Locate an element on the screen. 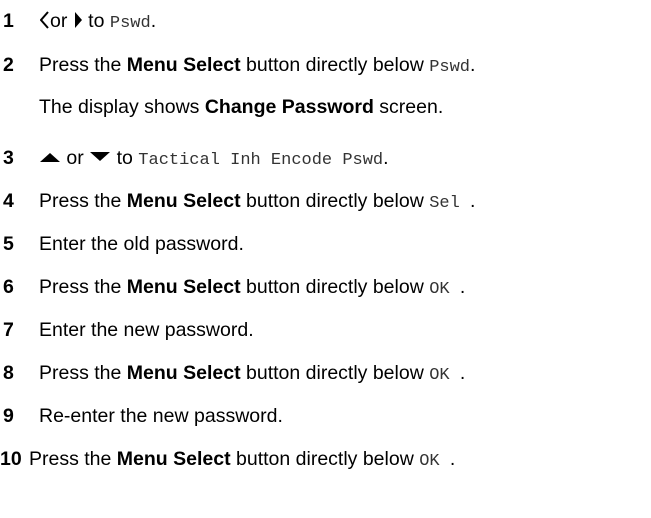  step-number: 4 is located at coordinates (8, 201).